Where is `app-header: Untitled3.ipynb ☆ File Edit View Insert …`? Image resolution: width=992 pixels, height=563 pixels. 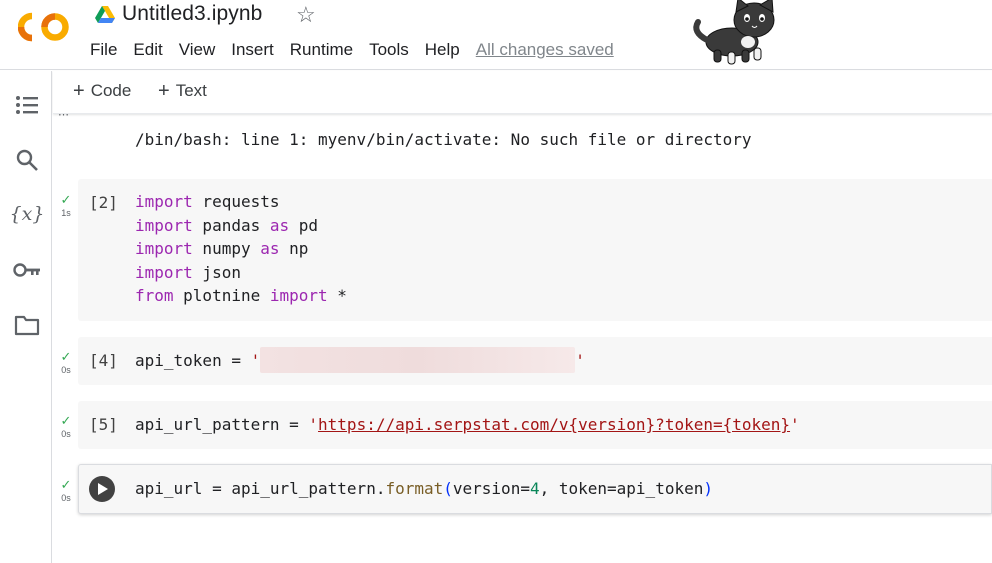 app-header: Untitled3.ipynb ☆ File Edit View Insert … is located at coordinates (496, 35).